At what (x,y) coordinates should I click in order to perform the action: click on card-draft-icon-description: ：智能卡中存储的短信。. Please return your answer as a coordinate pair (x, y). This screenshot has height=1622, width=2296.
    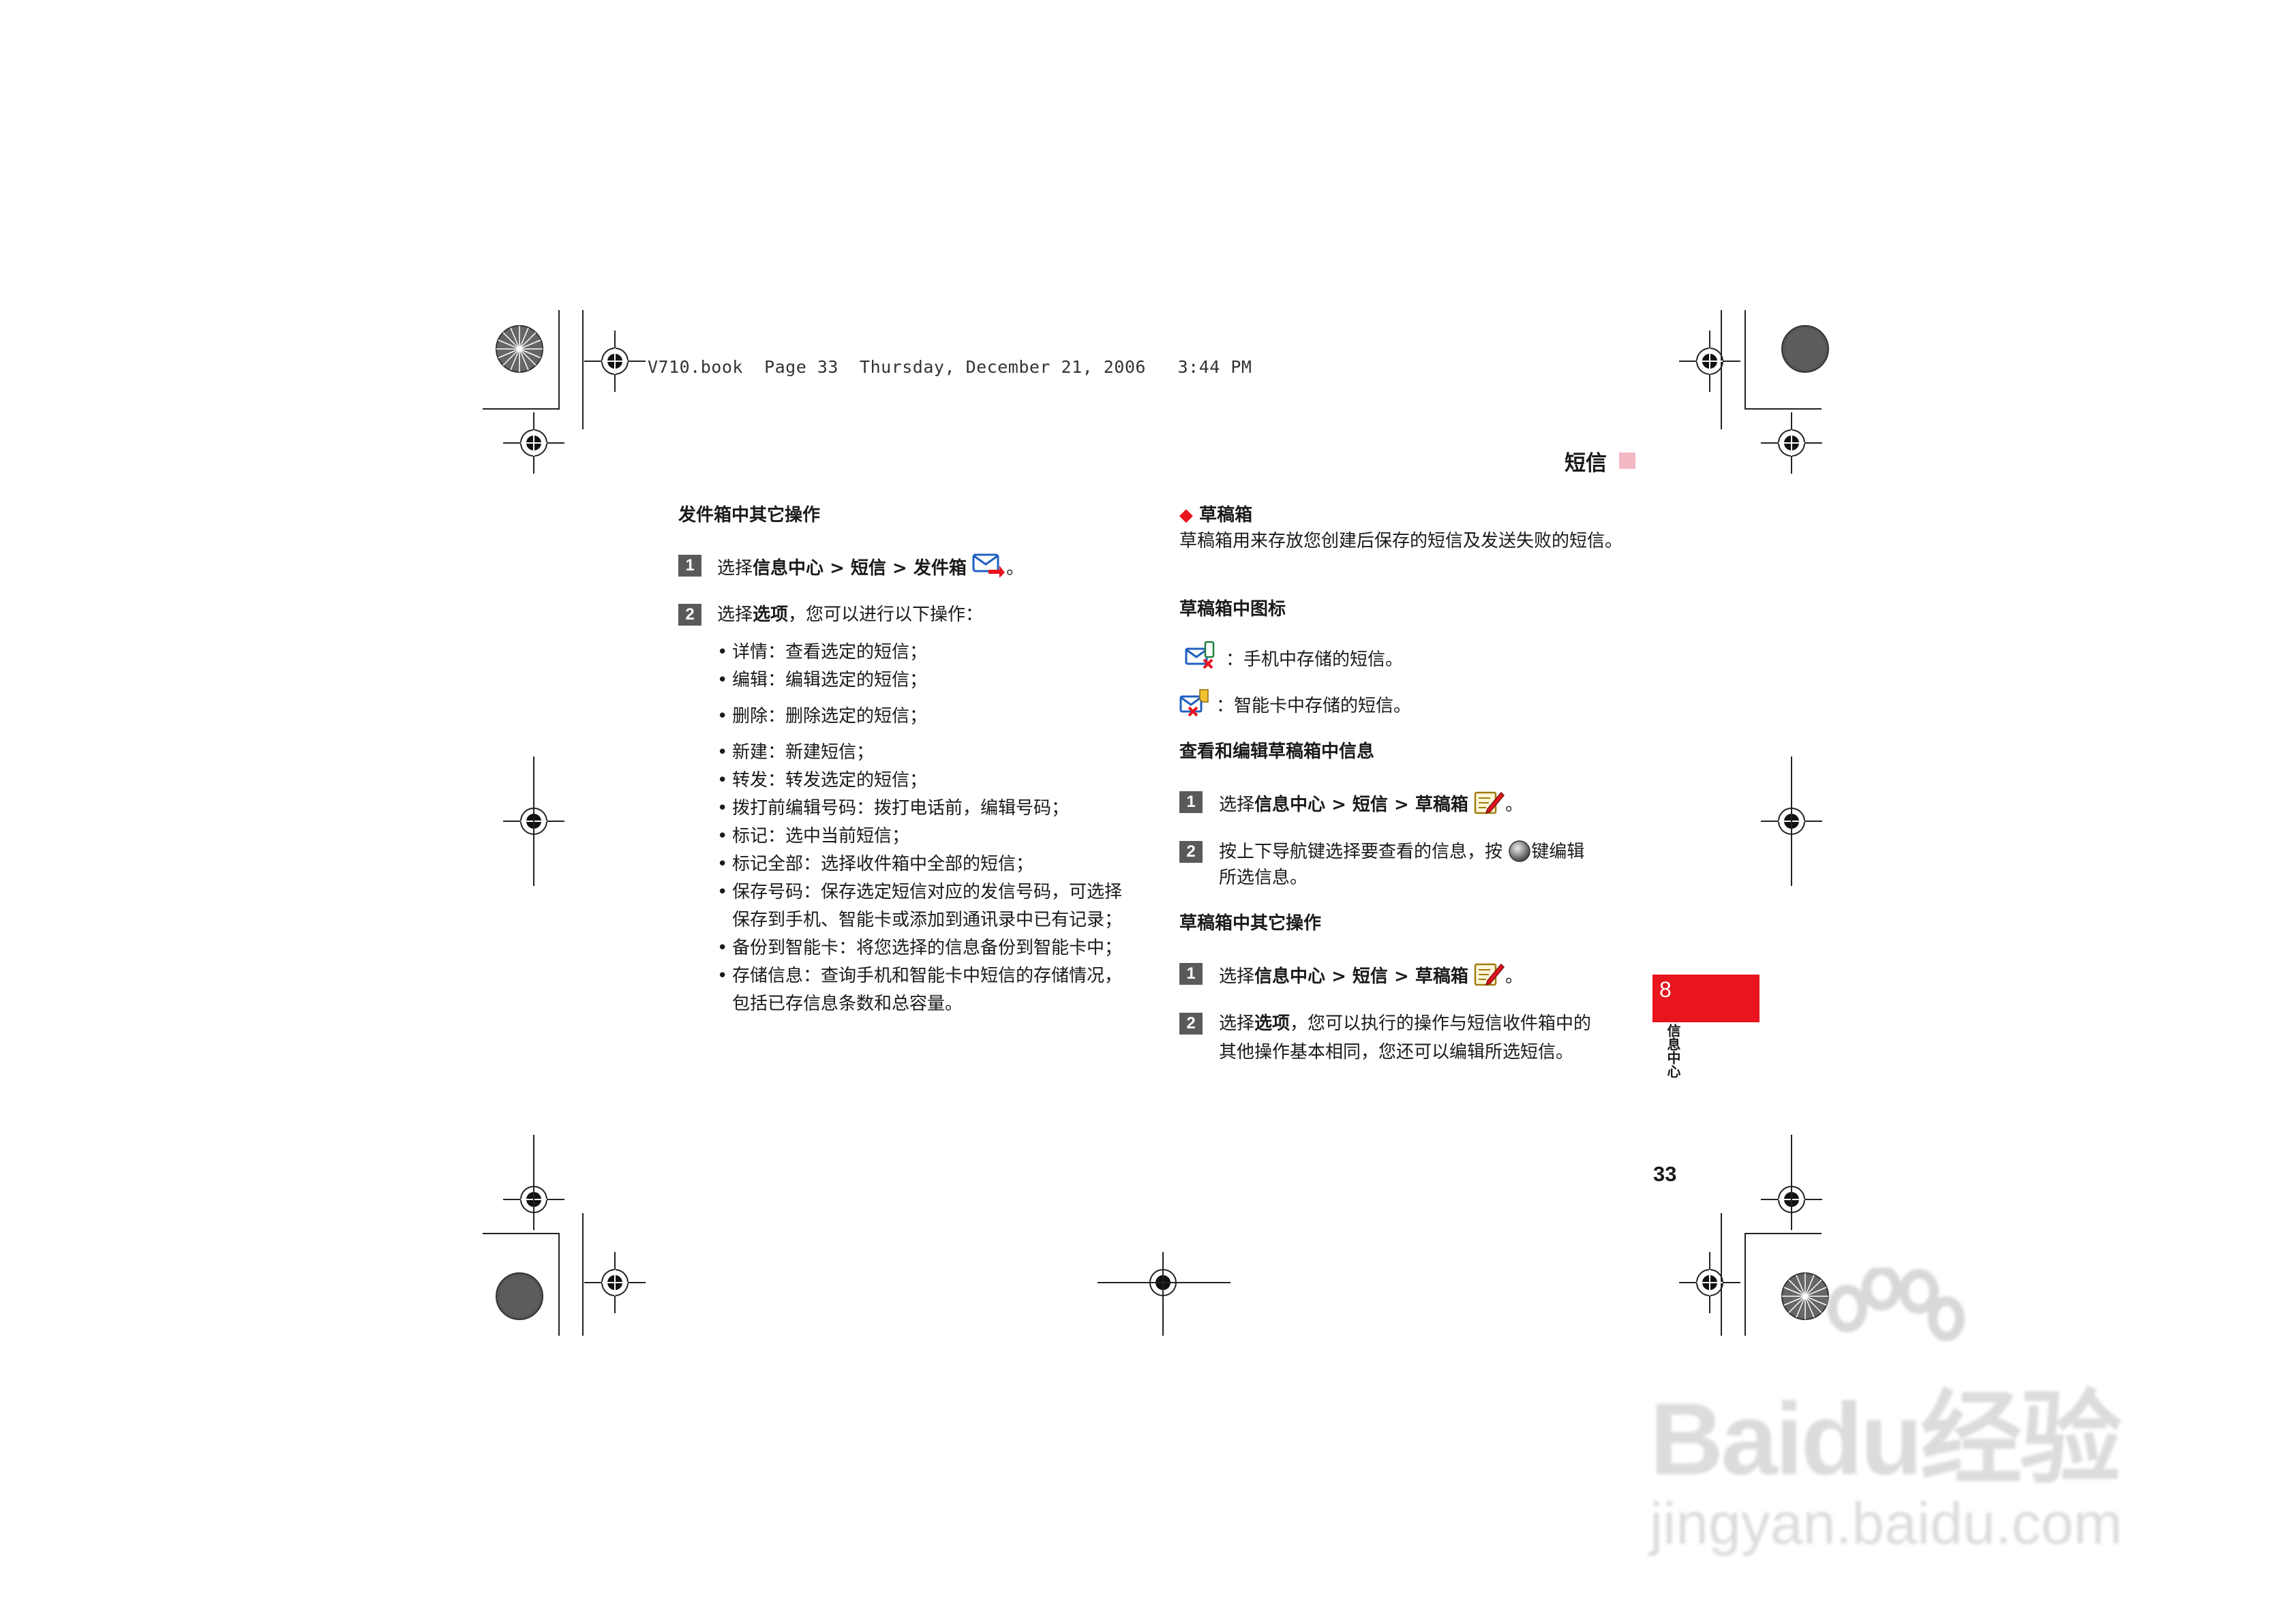
    Looking at the image, I should click on (1314, 706).